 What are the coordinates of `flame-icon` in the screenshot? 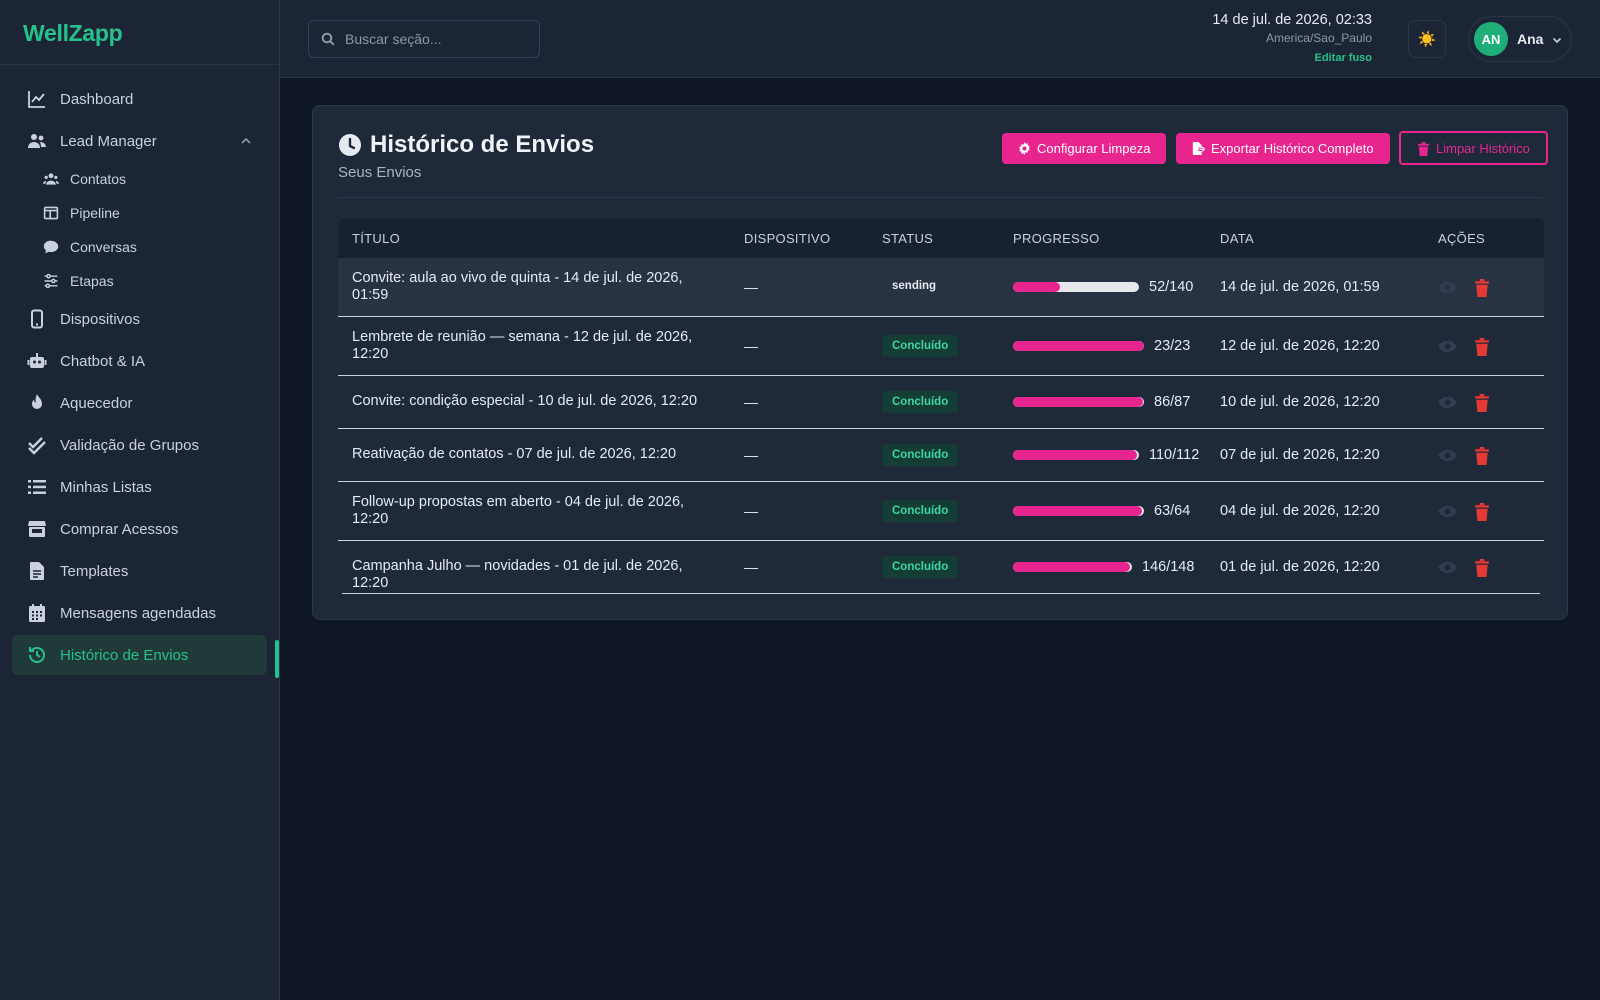 It's located at (37, 403).